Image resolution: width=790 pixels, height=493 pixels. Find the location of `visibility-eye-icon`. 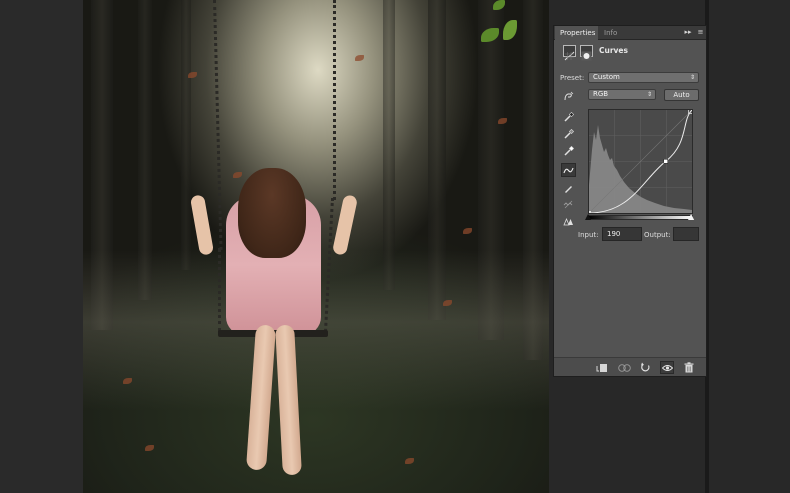

visibility-eye-icon is located at coordinates (667, 367).